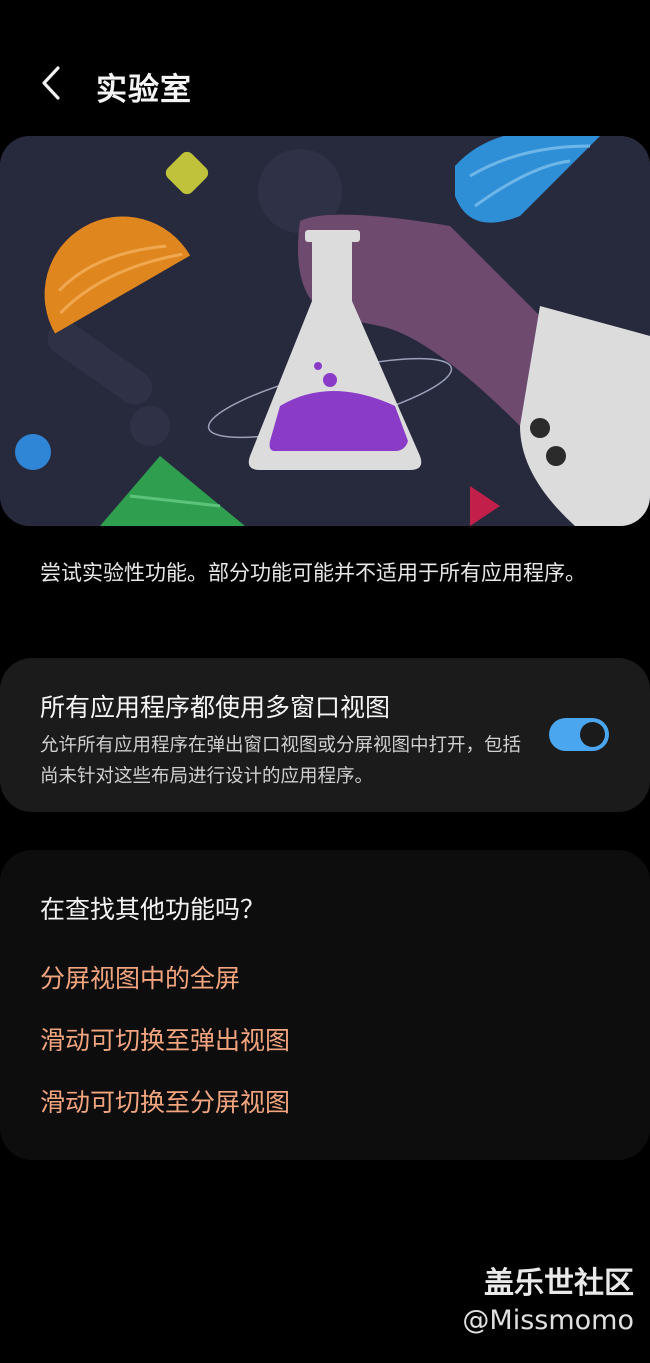 The width and height of the screenshot is (650, 1363). Describe the element at coordinates (313, 573) in the screenshot. I see `intro-text: 尝试实验性功能。部分功能可能并不适用于所有应用程序。` at that location.